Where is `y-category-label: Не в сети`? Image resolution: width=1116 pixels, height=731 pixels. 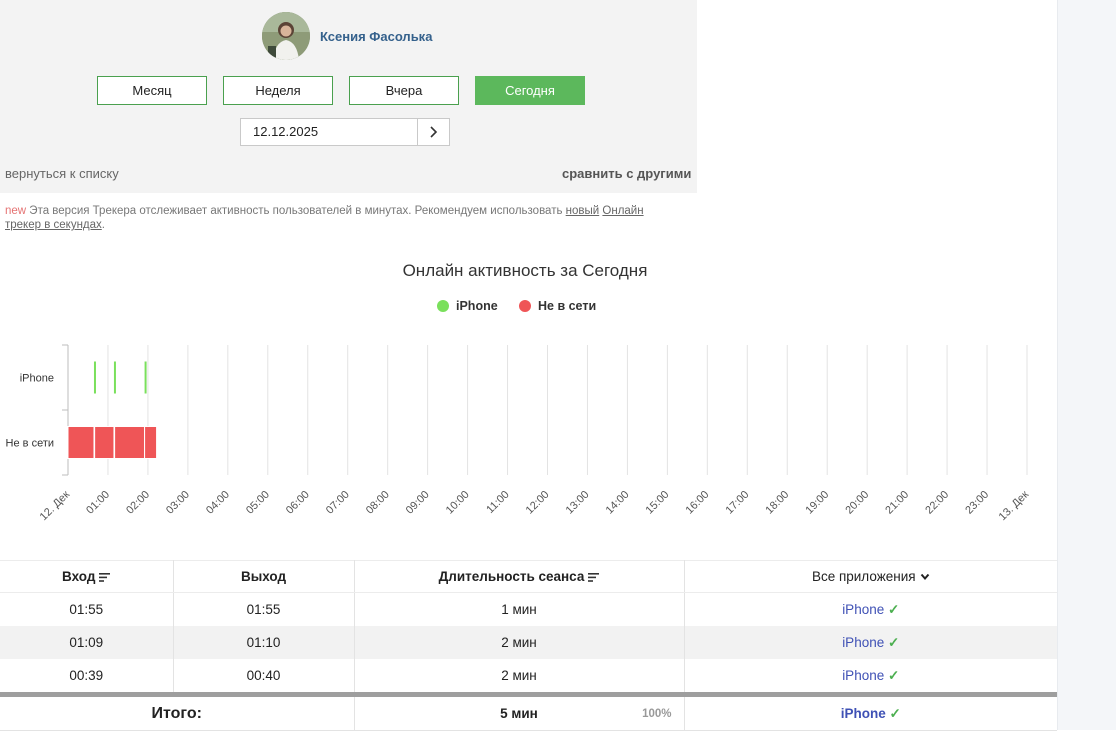 y-category-label: Не в сети is located at coordinates (30, 444).